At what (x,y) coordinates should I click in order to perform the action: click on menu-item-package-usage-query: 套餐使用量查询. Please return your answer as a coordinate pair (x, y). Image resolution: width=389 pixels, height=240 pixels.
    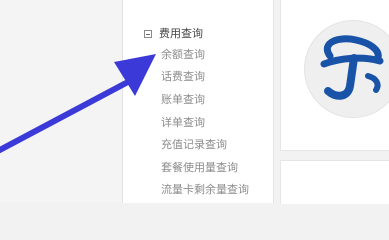
    Looking at the image, I should click on (199, 167).